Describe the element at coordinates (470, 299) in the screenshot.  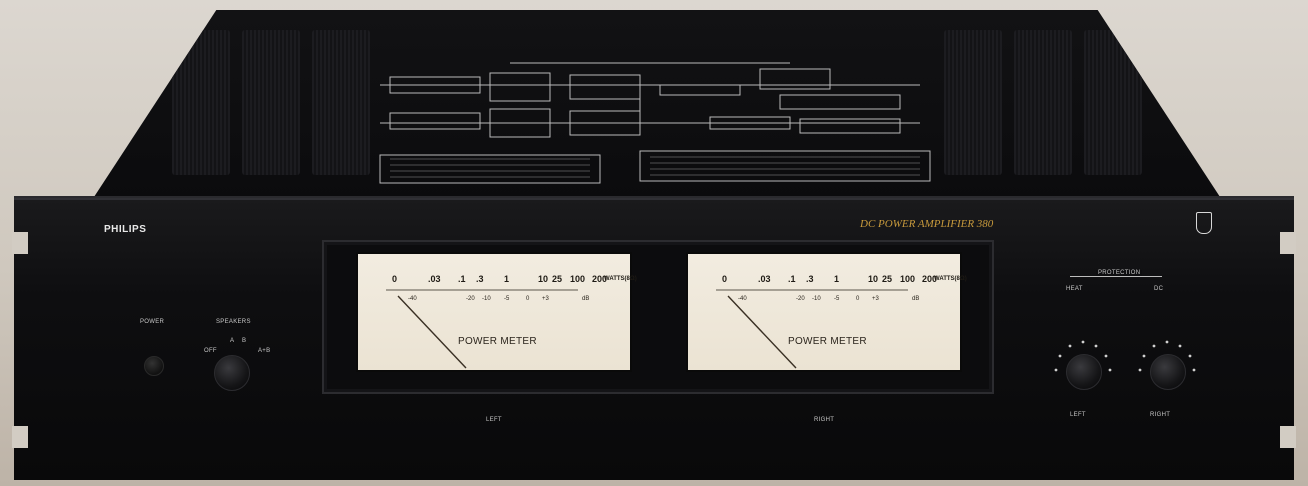
I see `left-db-tick-label: -20` at that location.